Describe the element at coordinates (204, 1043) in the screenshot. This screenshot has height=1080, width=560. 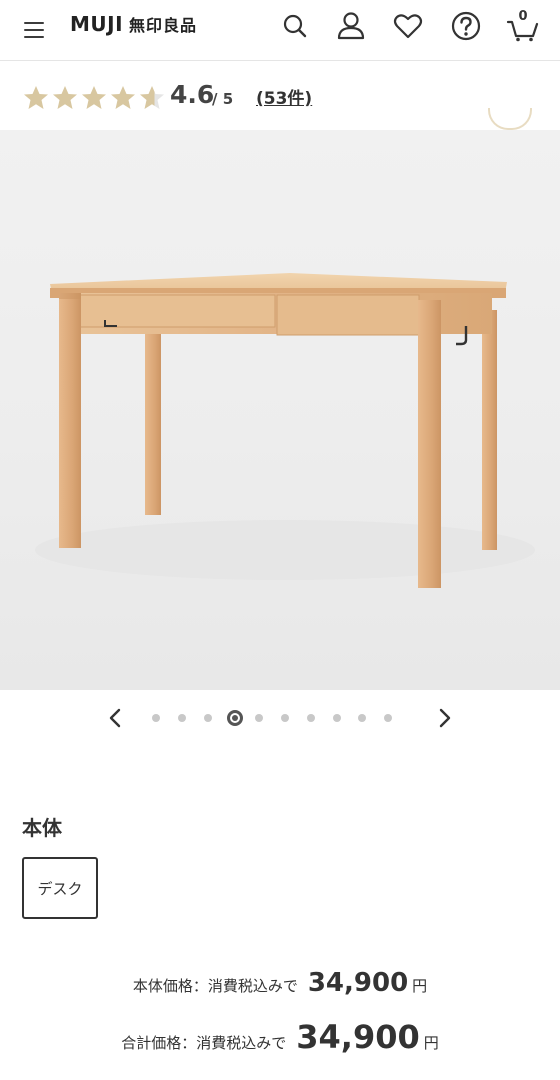
I see `total-price-label: 合計価格：消費税込みで` at that location.